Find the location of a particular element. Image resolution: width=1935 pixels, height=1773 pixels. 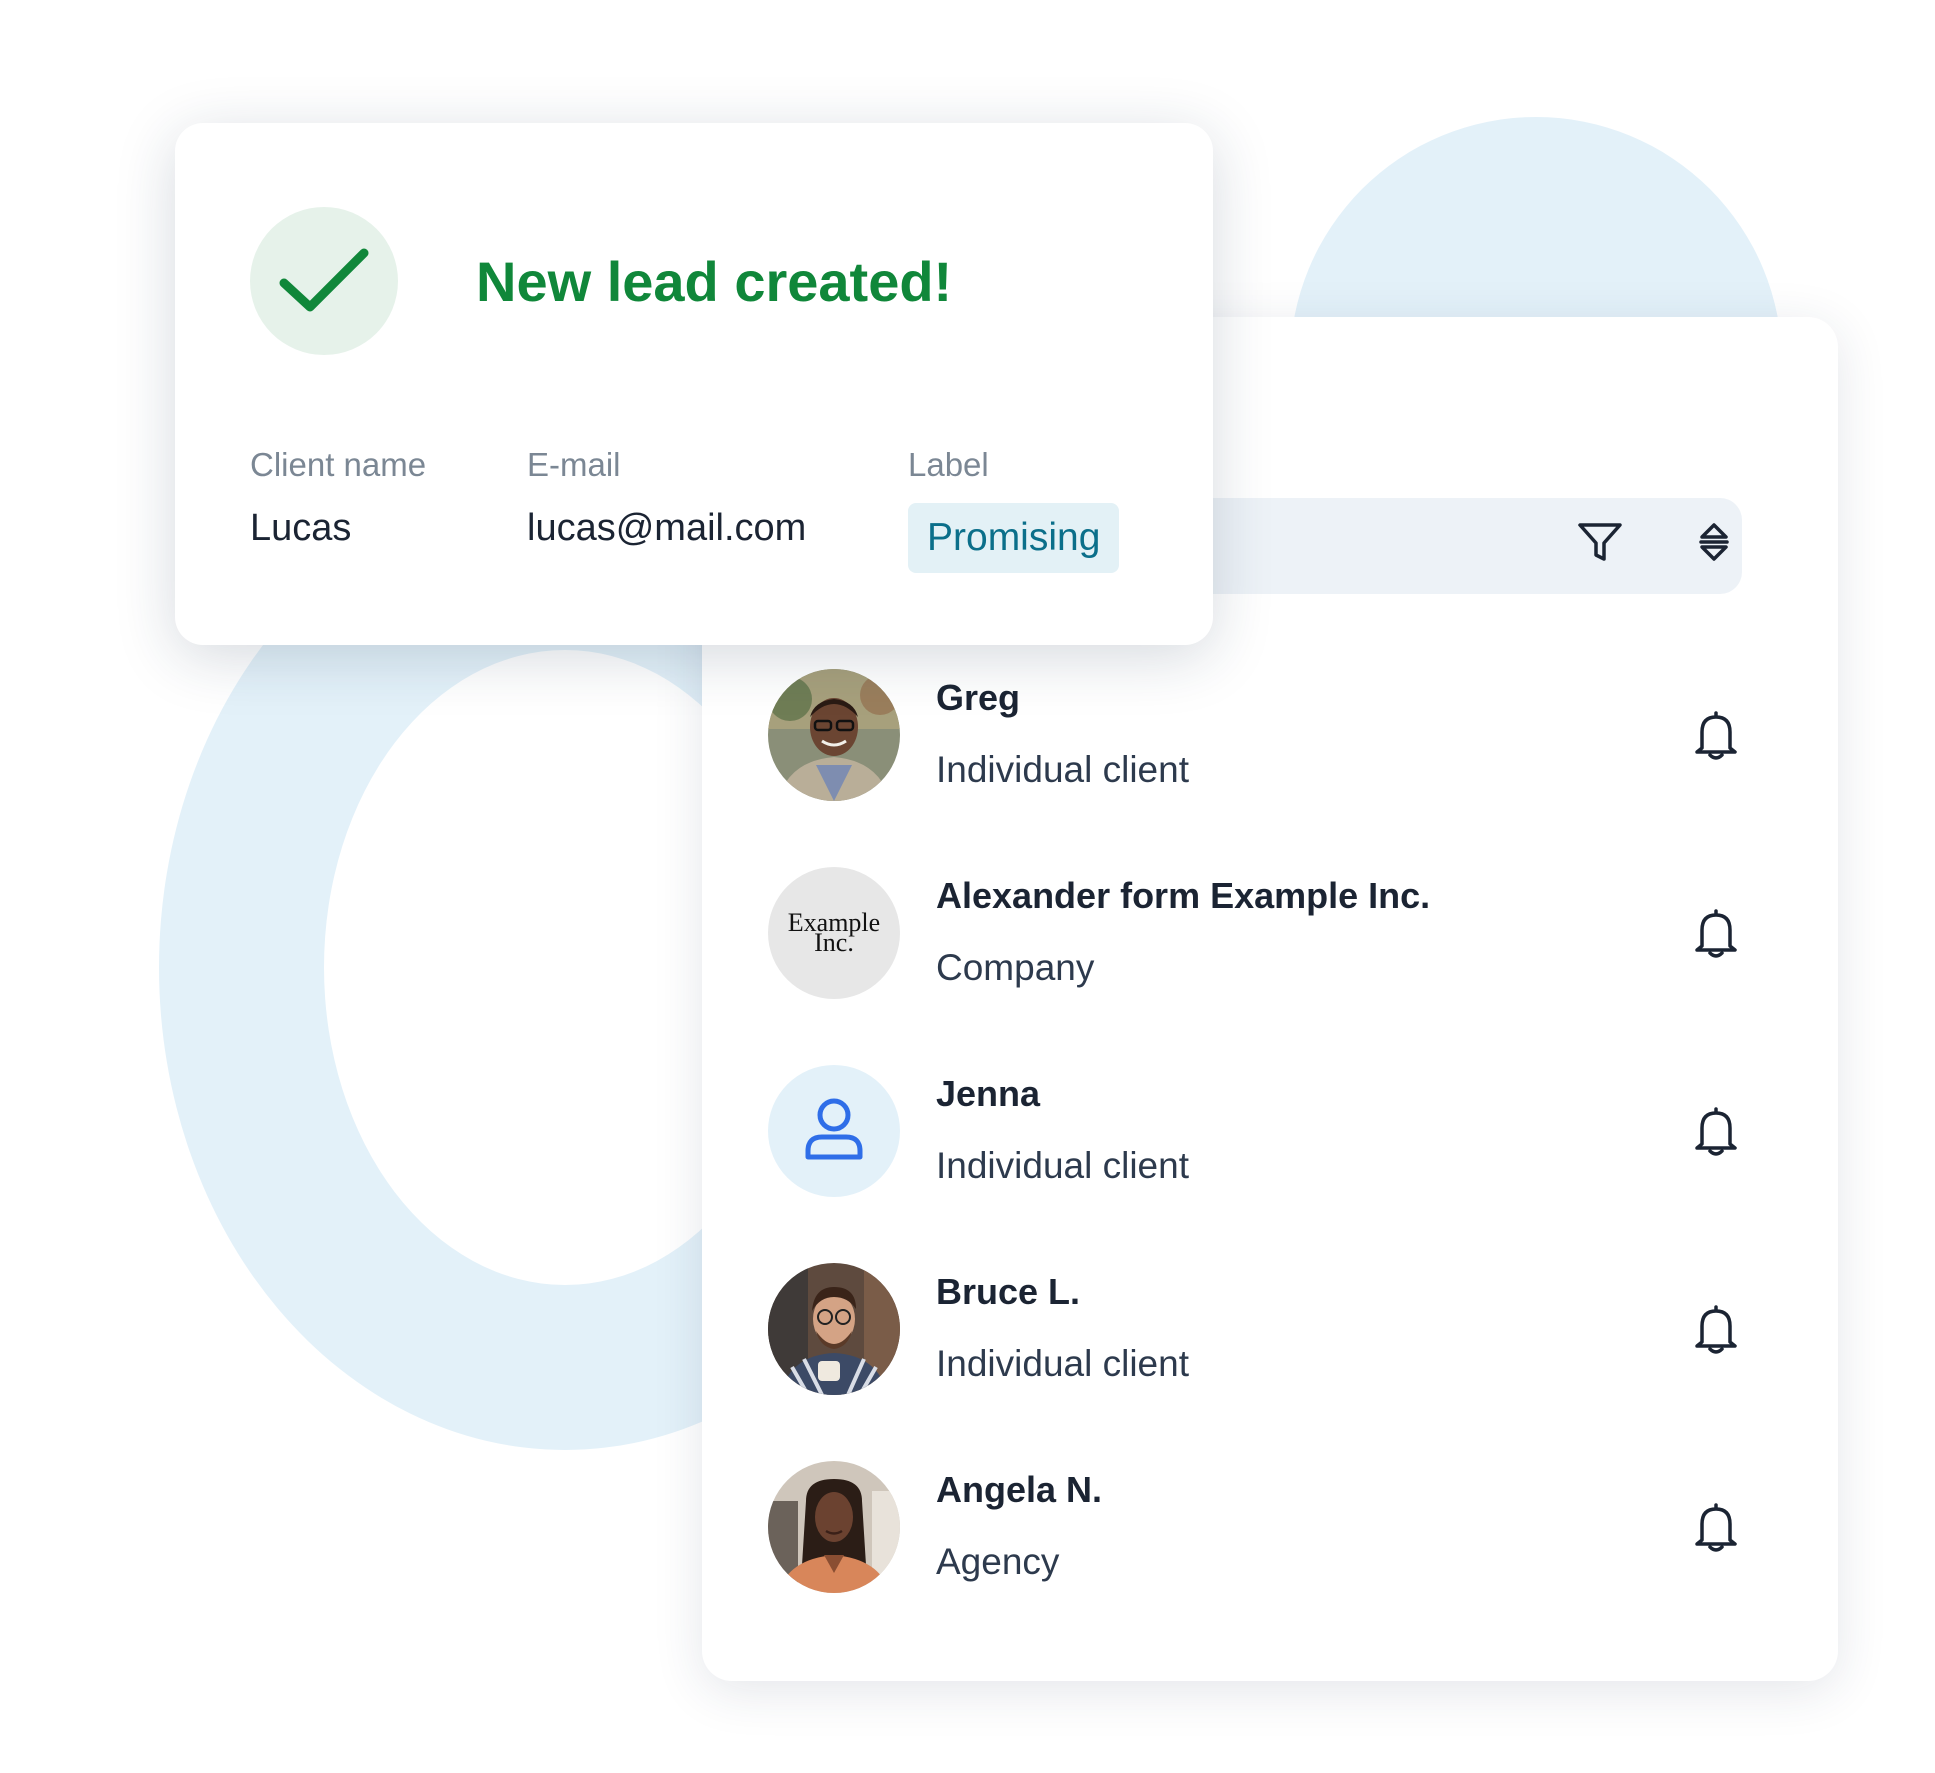

client-name-label: Client name is located at coordinates (338, 464).